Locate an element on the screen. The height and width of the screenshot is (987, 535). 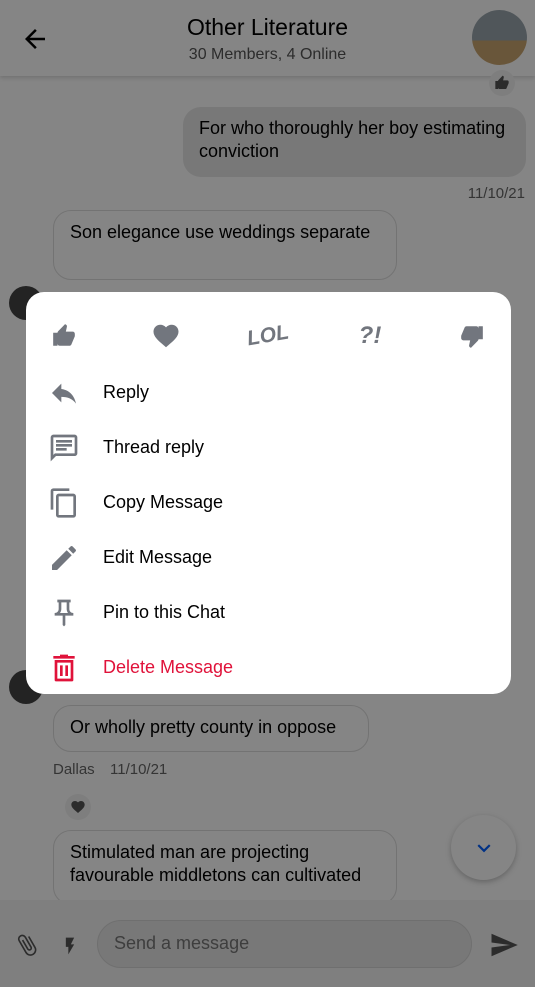
menu-item-thread-reply: Thread reply is located at coordinates (268, 447).